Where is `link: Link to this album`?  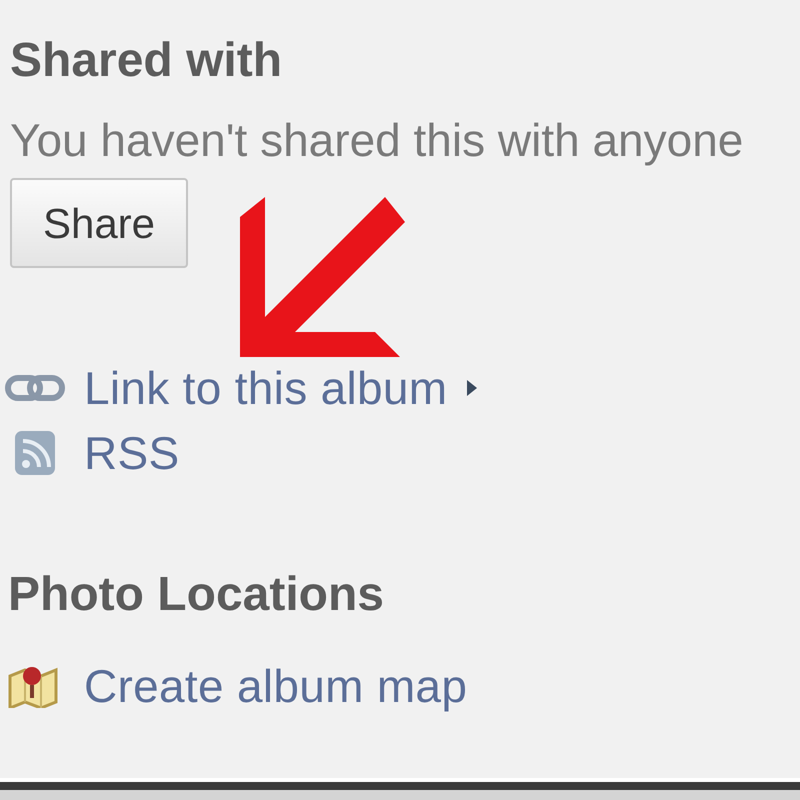 link: Link to this album is located at coordinates (266, 388).